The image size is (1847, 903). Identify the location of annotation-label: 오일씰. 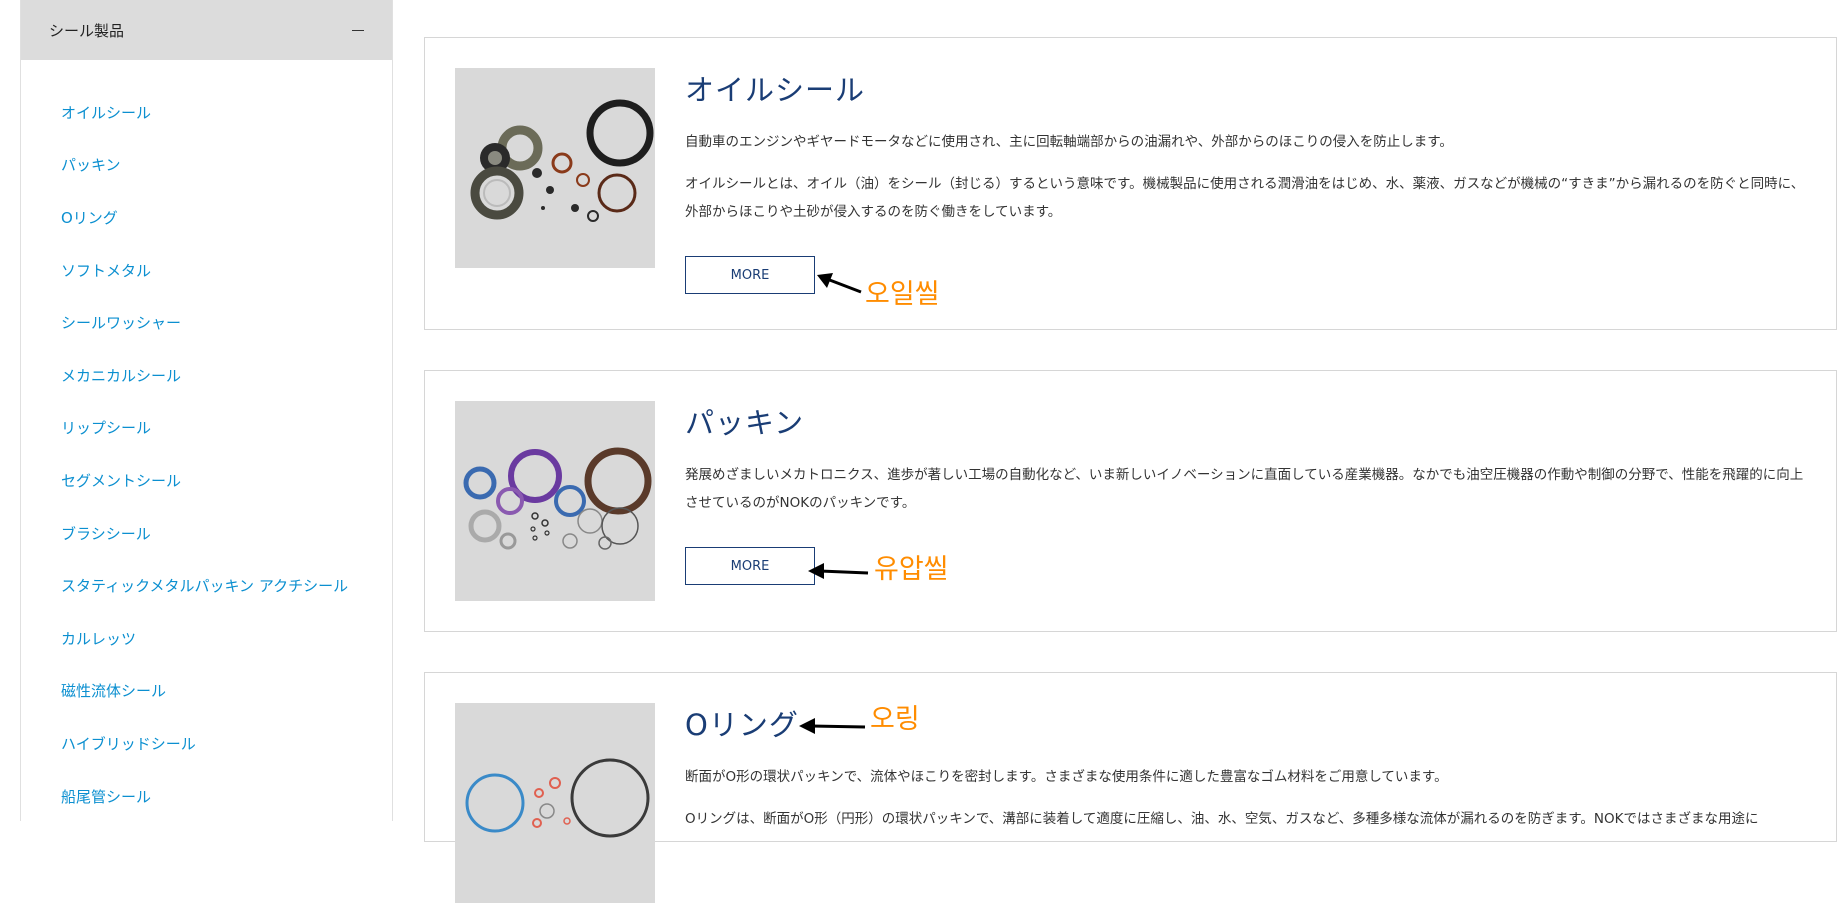
(902, 294).